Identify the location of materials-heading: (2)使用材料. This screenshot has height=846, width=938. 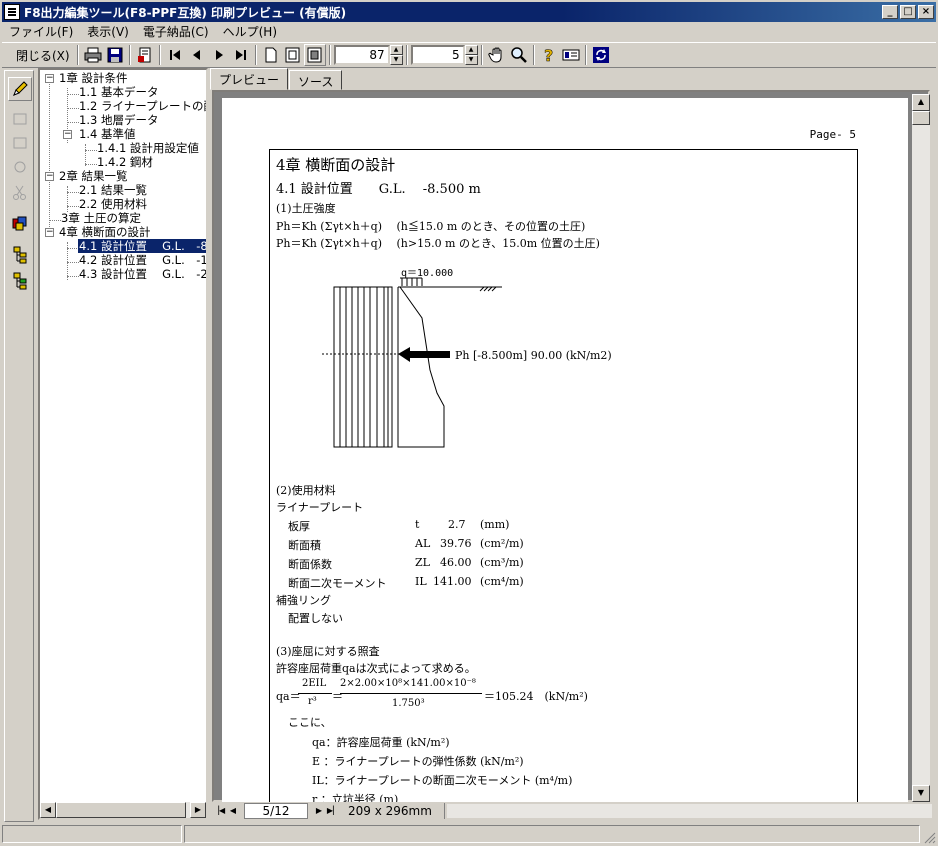
(306, 490).